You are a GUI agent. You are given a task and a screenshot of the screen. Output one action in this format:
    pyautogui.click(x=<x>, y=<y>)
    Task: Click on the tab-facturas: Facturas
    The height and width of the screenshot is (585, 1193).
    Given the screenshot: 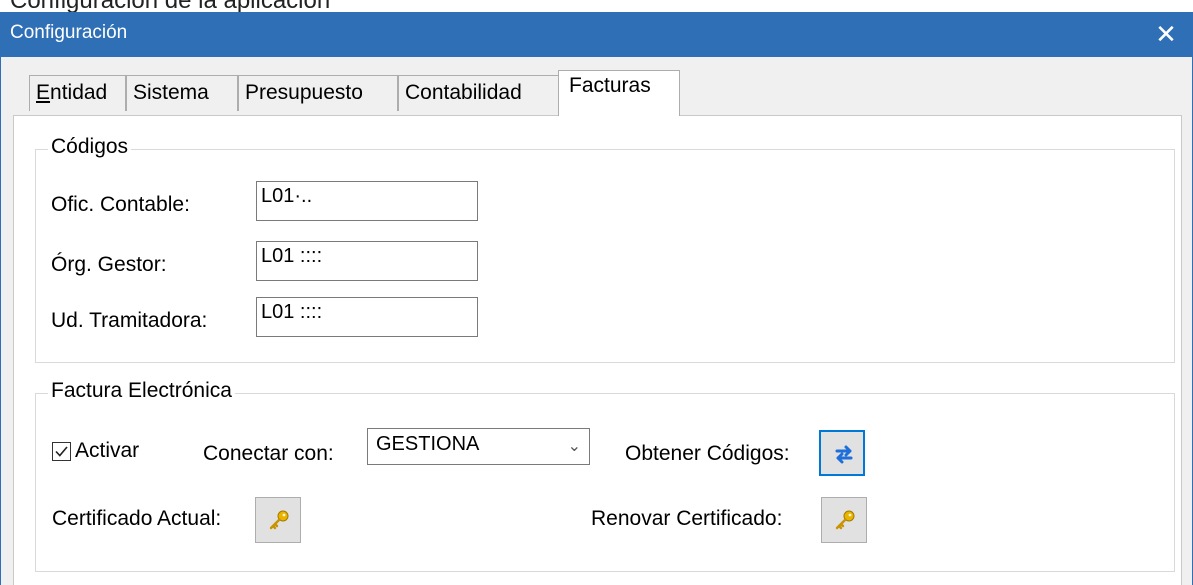 What is the action you would take?
    pyautogui.click(x=619, y=93)
    